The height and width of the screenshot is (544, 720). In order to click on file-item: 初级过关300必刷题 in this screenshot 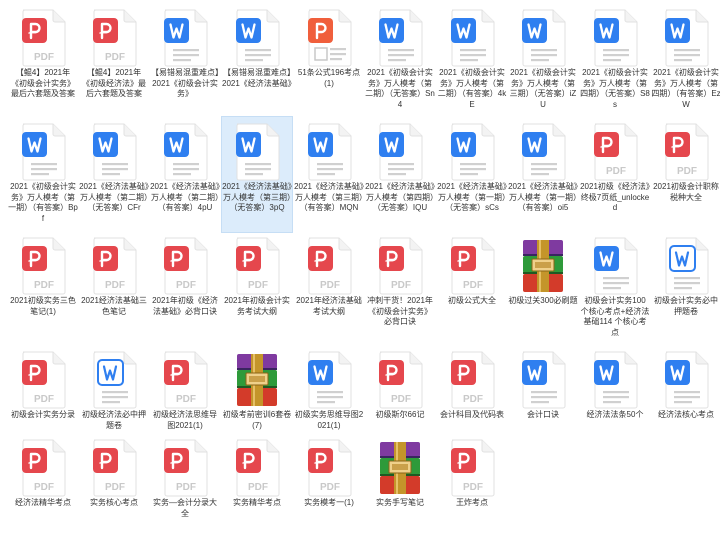, I will do `click(543, 288)`.